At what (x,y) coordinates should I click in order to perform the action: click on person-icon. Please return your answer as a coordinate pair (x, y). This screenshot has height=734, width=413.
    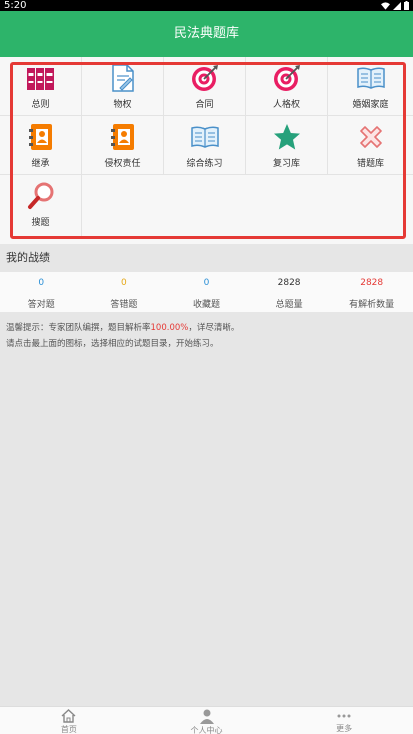
    Looking at the image, I should click on (206, 716).